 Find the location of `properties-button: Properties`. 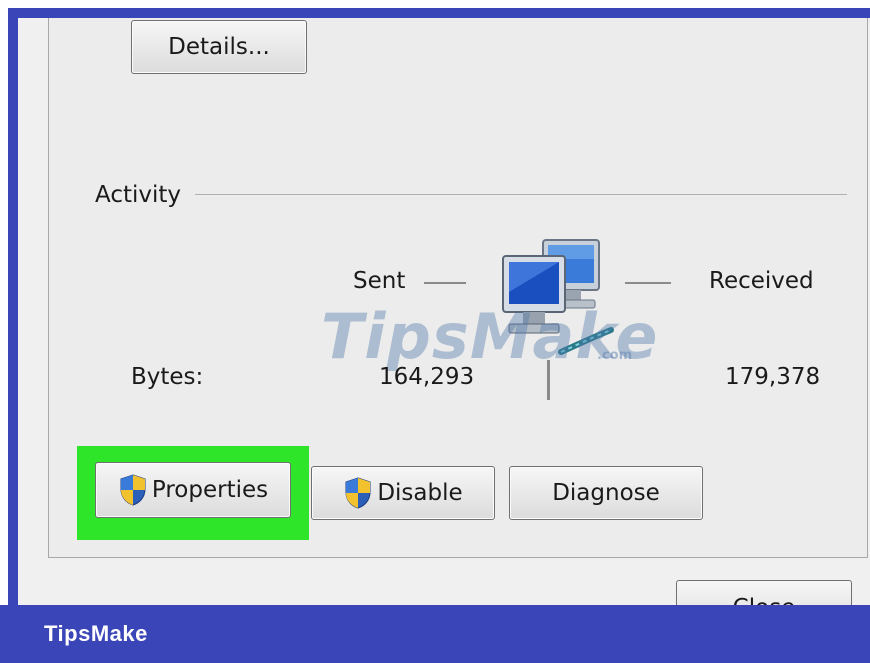

properties-button: Properties is located at coordinates (193, 490).